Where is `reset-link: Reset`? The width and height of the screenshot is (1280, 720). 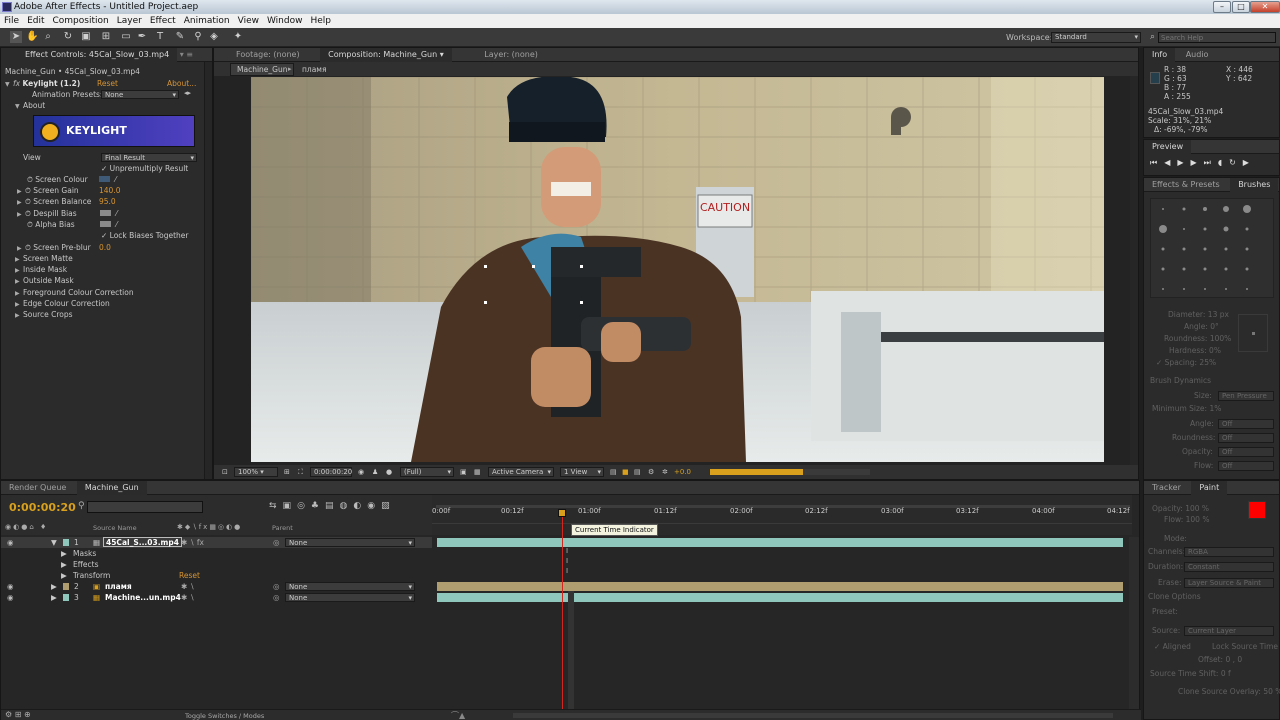 reset-link: Reset is located at coordinates (107, 83).